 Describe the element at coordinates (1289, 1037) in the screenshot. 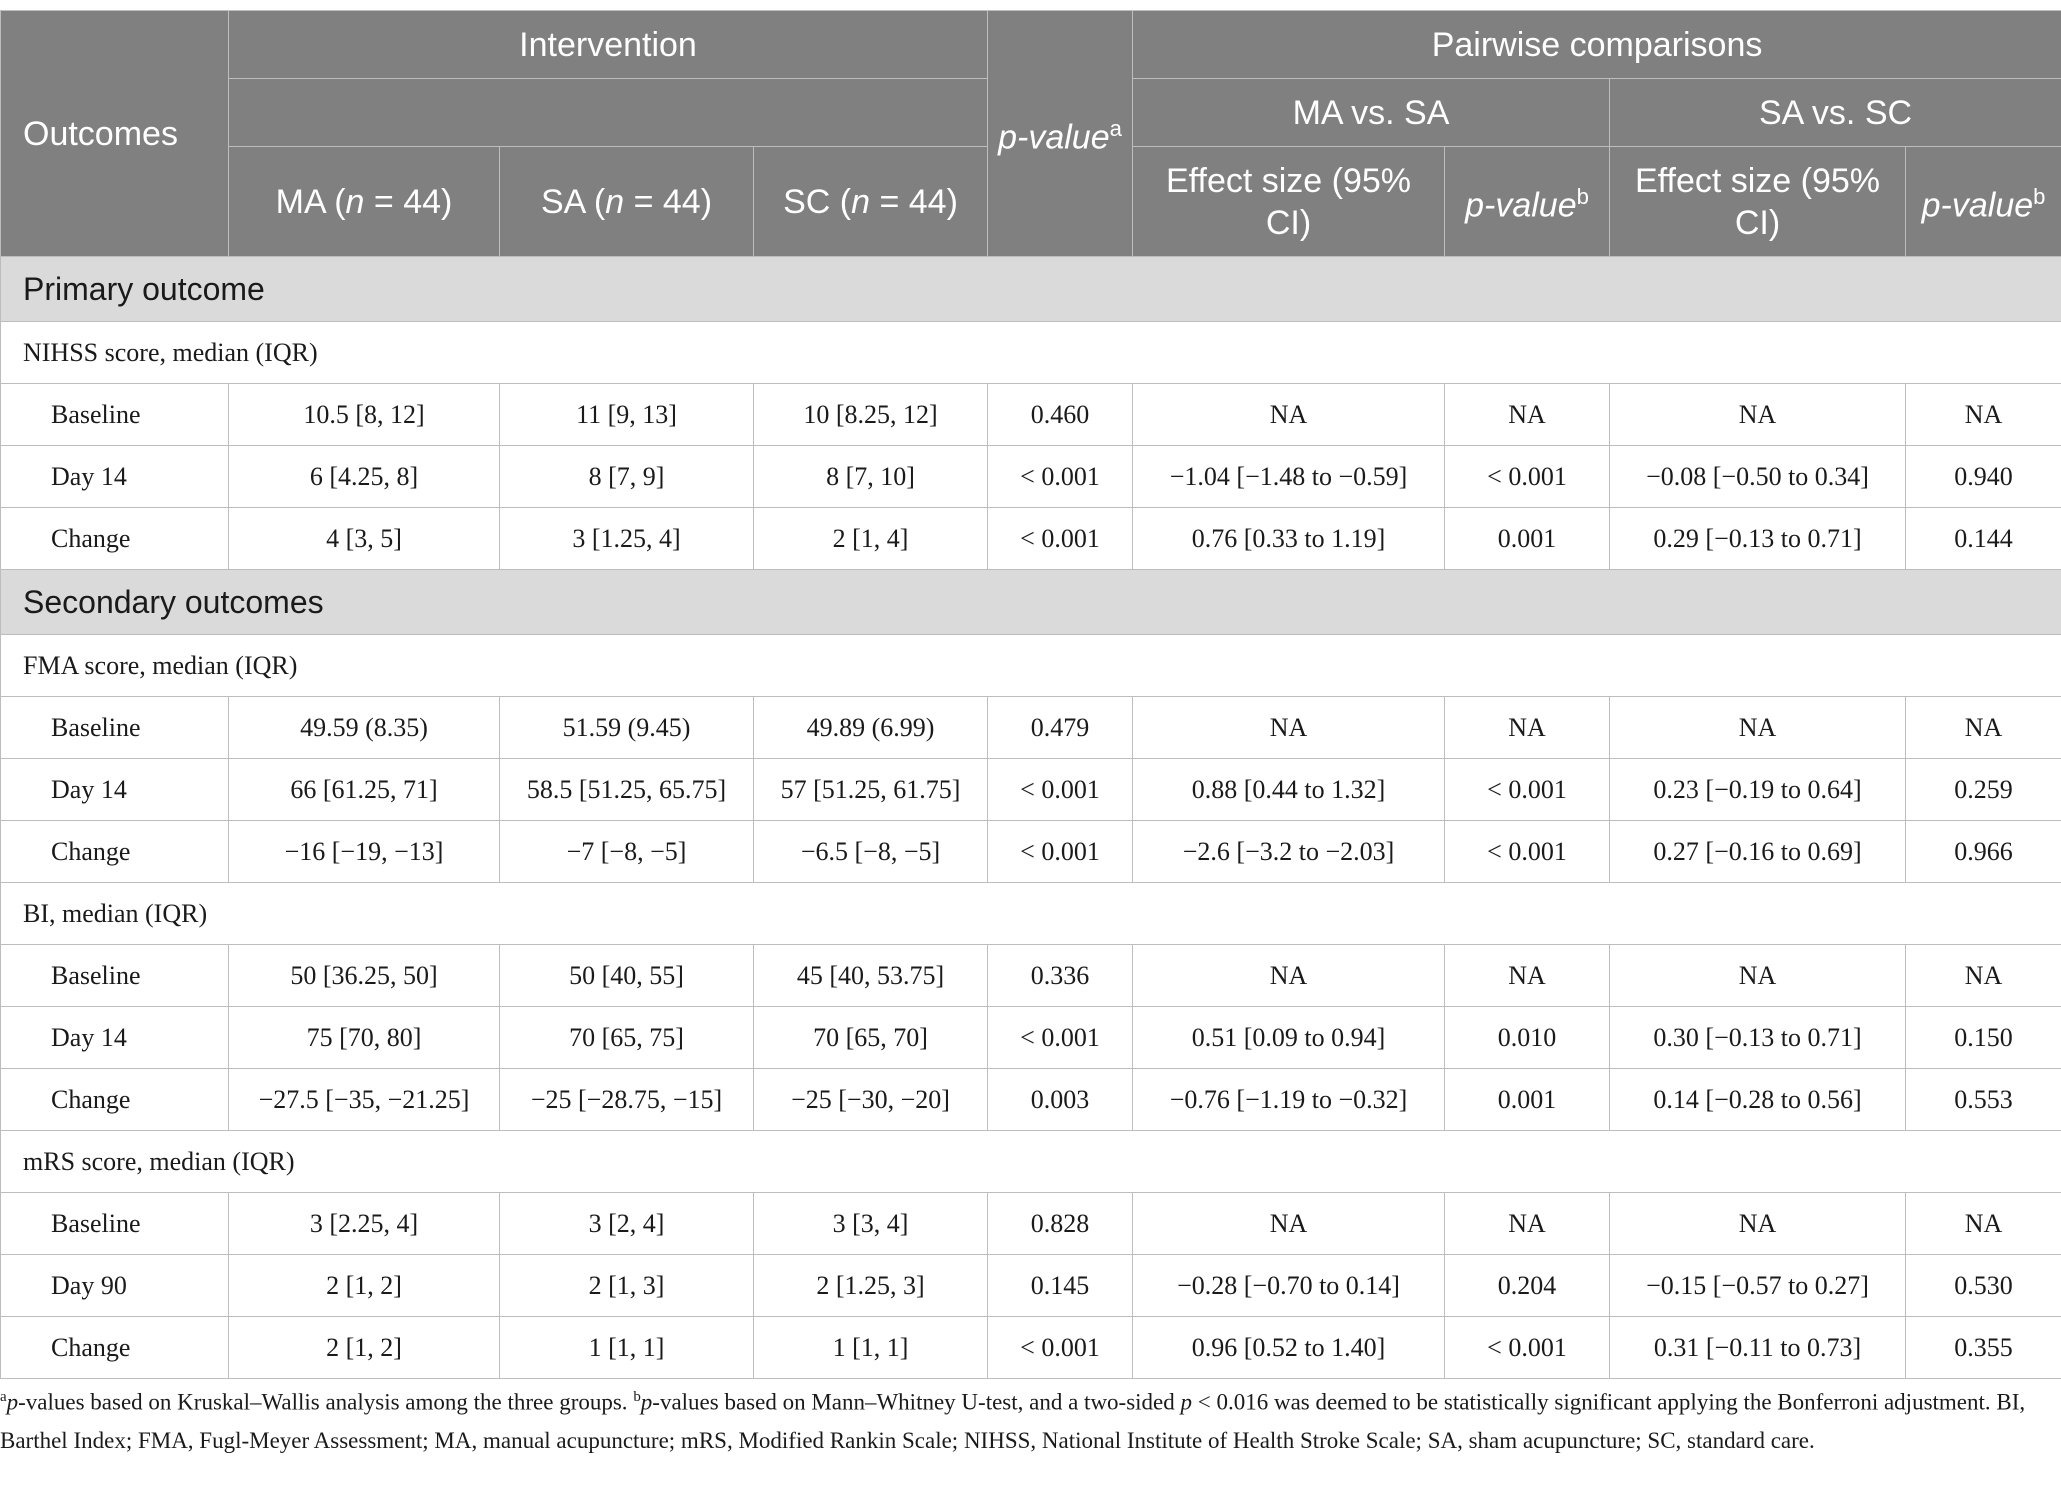

I see `cell-effect-ma-sa: 0.51 [0.09 to 0.94]` at that location.